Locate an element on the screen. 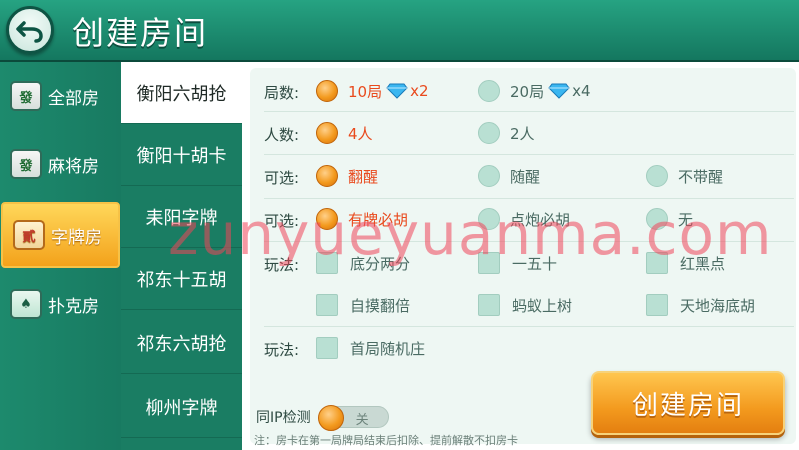 This screenshot has width=799, height=450. tab-leiyang-zipai: 耒阳字牌 is located at coordinates (181, 217).